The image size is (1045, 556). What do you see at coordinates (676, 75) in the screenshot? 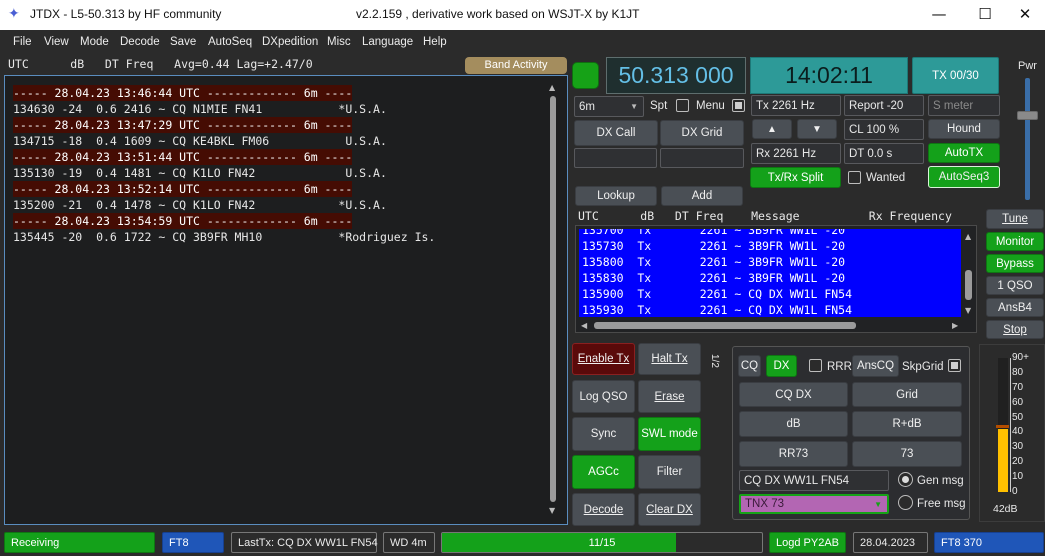
I see `frequency-display: 50.313 000` at bounding box center [676, 75].